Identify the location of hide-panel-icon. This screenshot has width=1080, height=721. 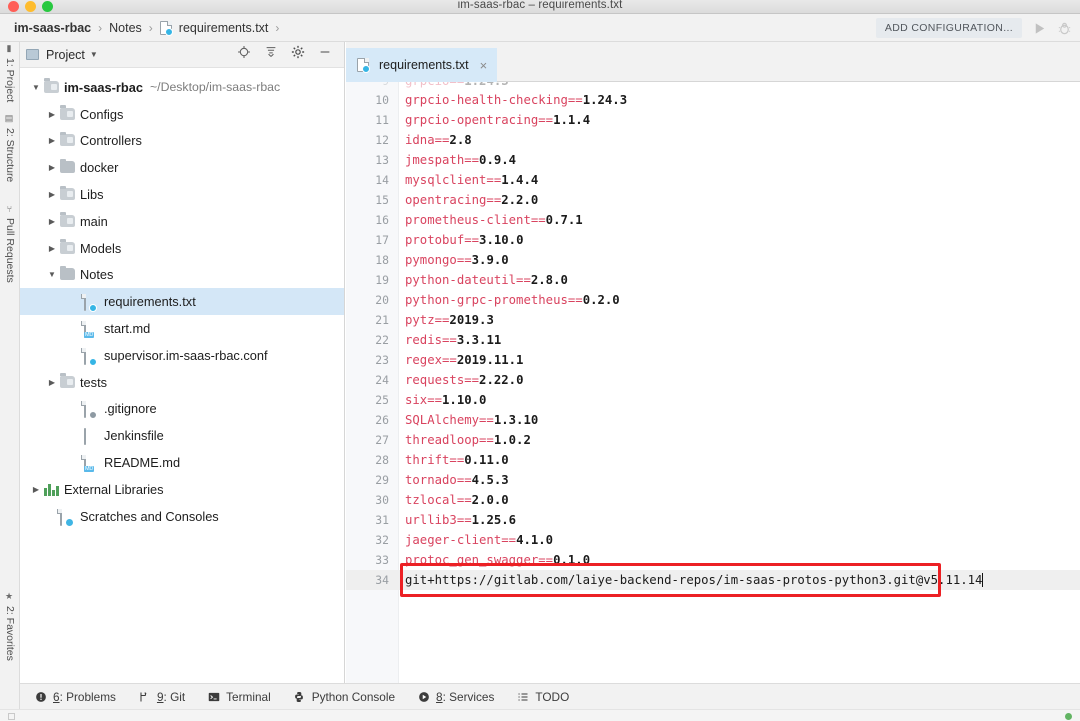
(325, 54).